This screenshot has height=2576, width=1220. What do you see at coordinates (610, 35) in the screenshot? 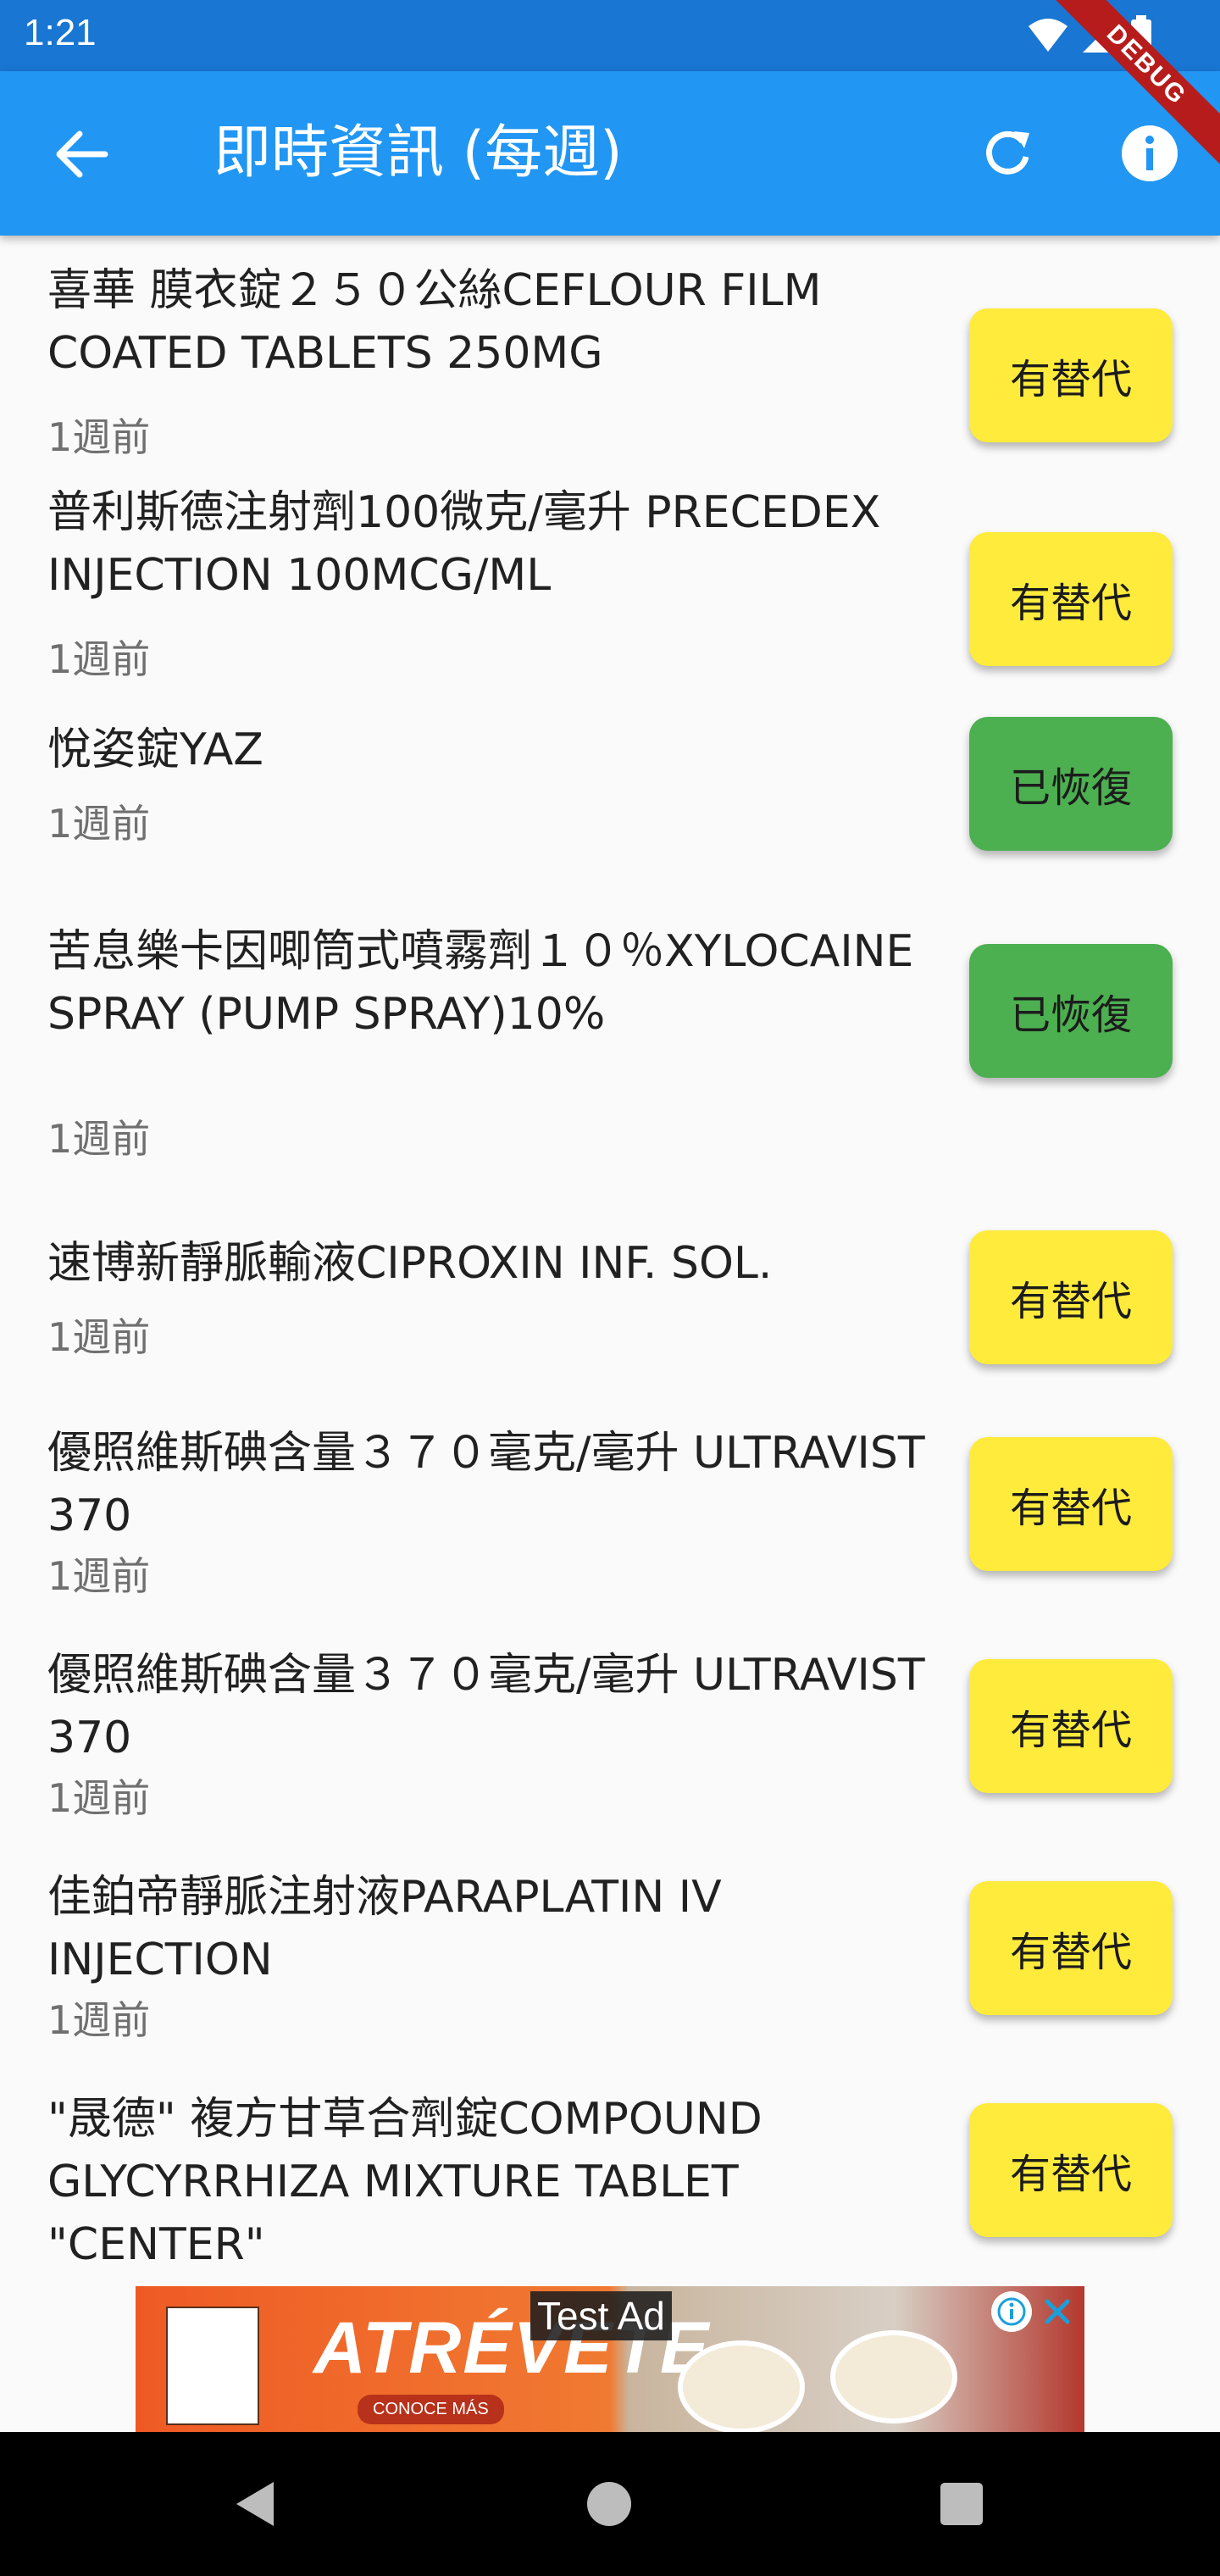
I see `status-bar: 1:21` at bounding box center [610, 35].